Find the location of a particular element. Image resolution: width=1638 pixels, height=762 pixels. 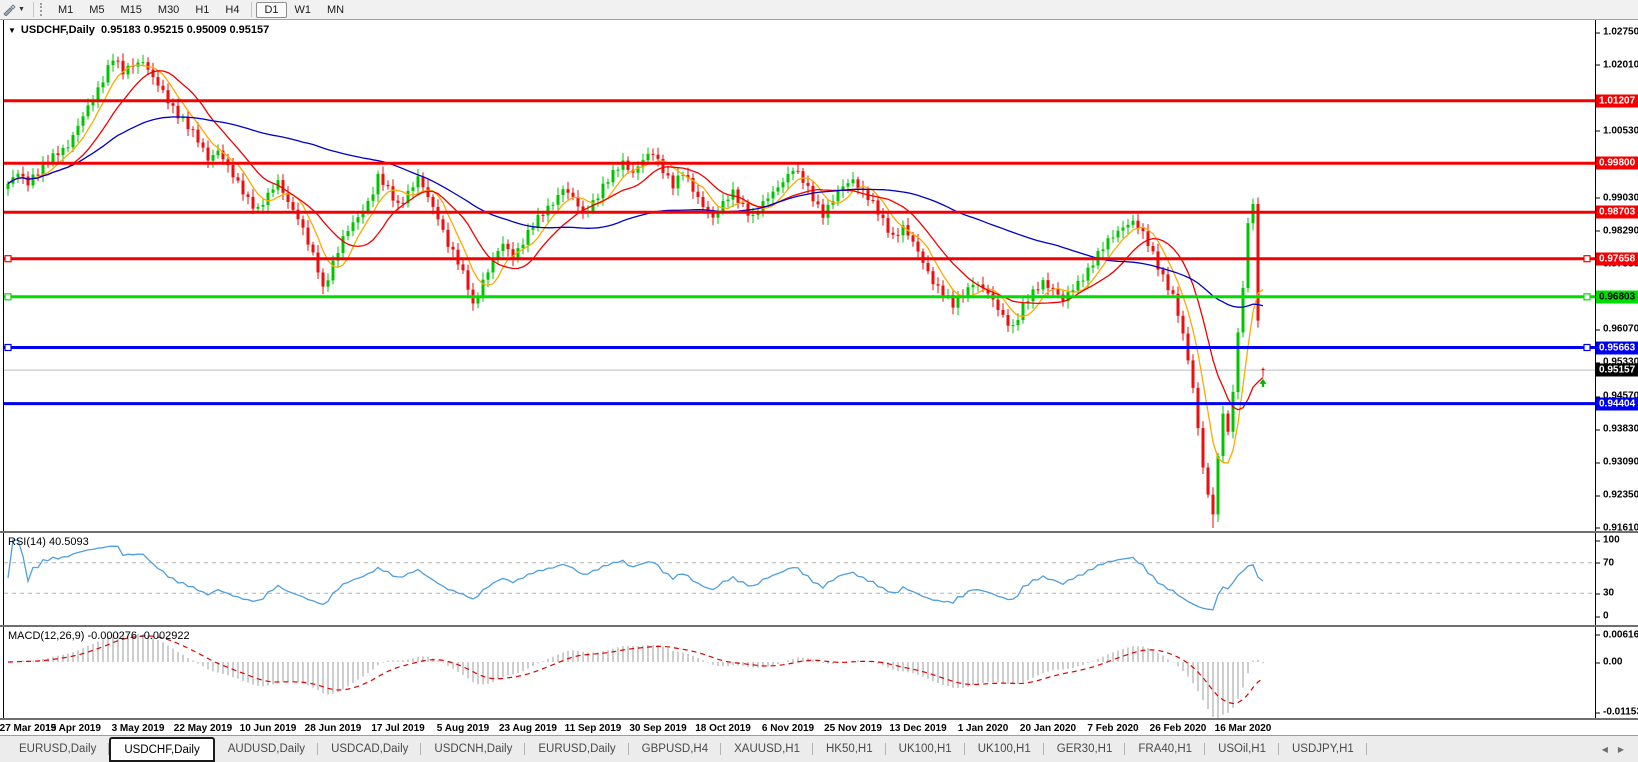

macd-tick-label: 0.00 is located at coordinates (1609, 662).